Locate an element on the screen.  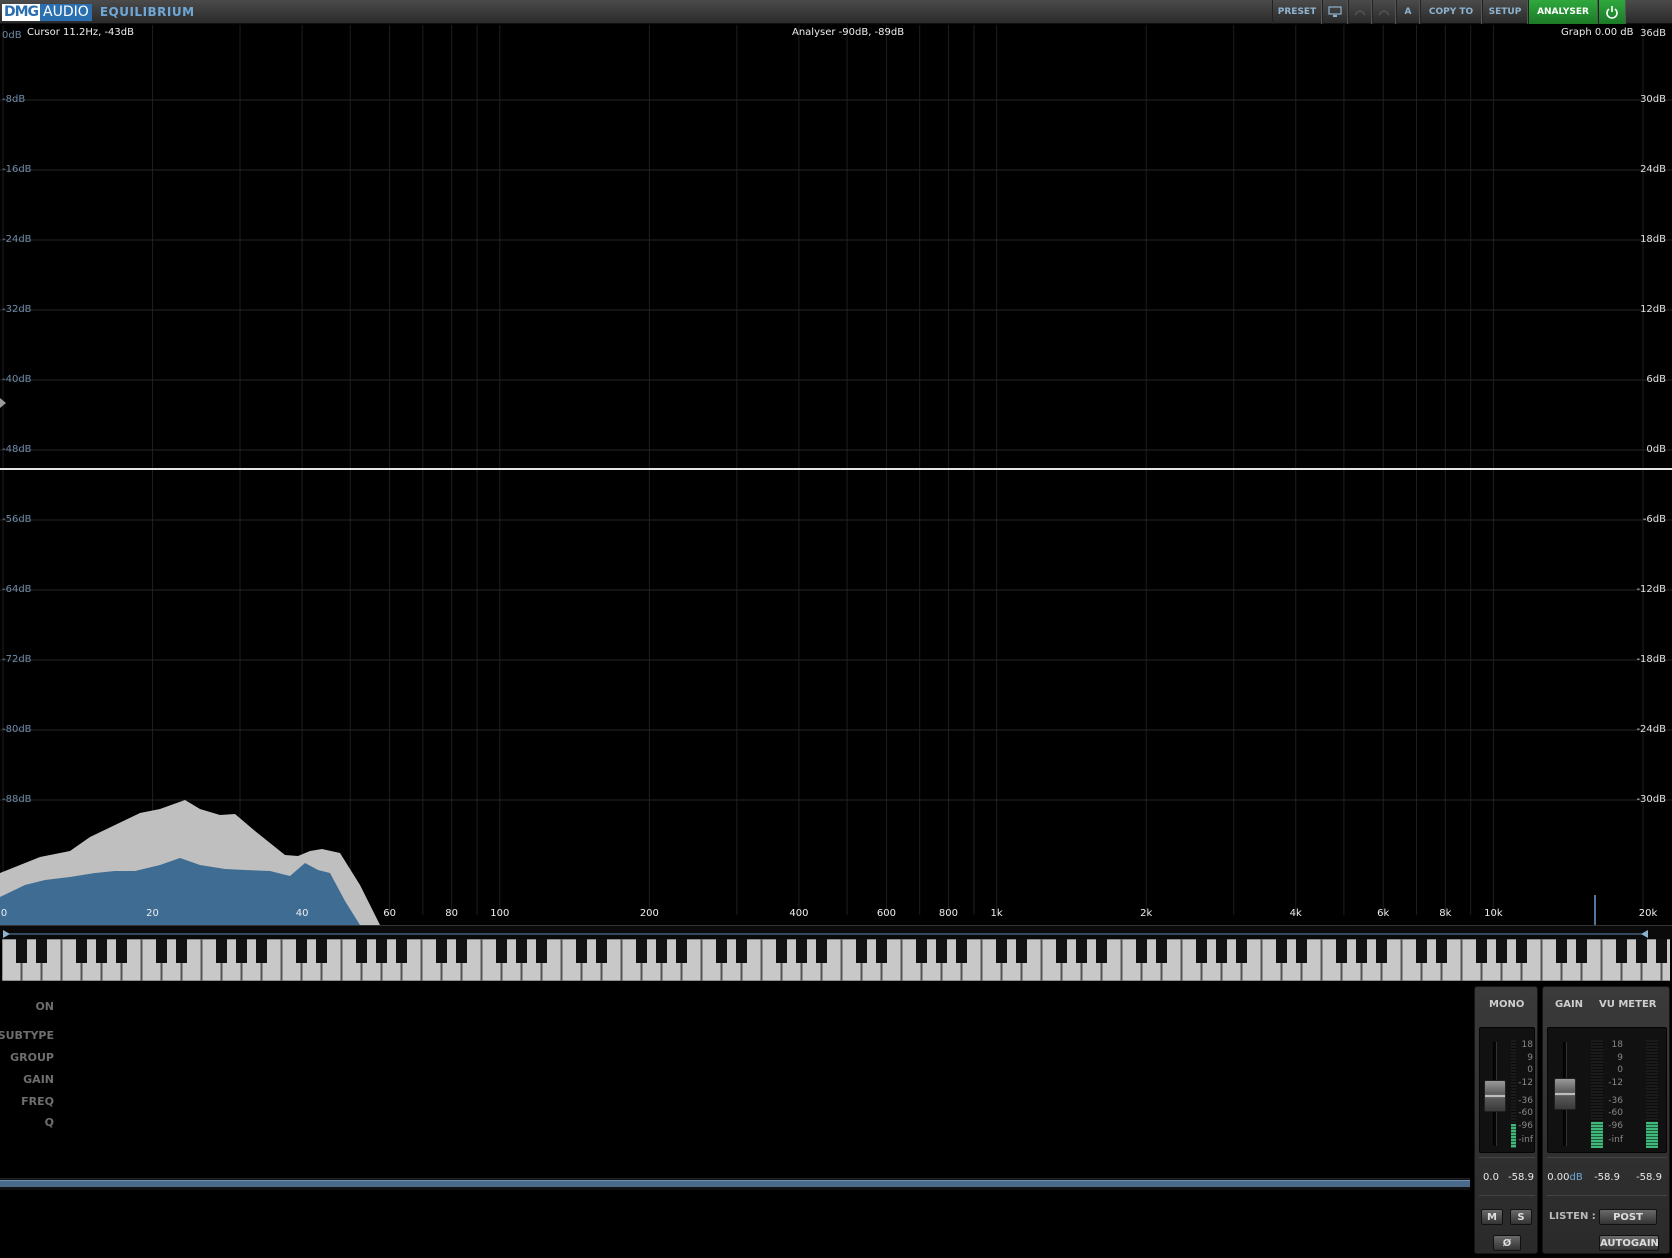
preset-button: PRESET is located at coordinates (1297, 12).